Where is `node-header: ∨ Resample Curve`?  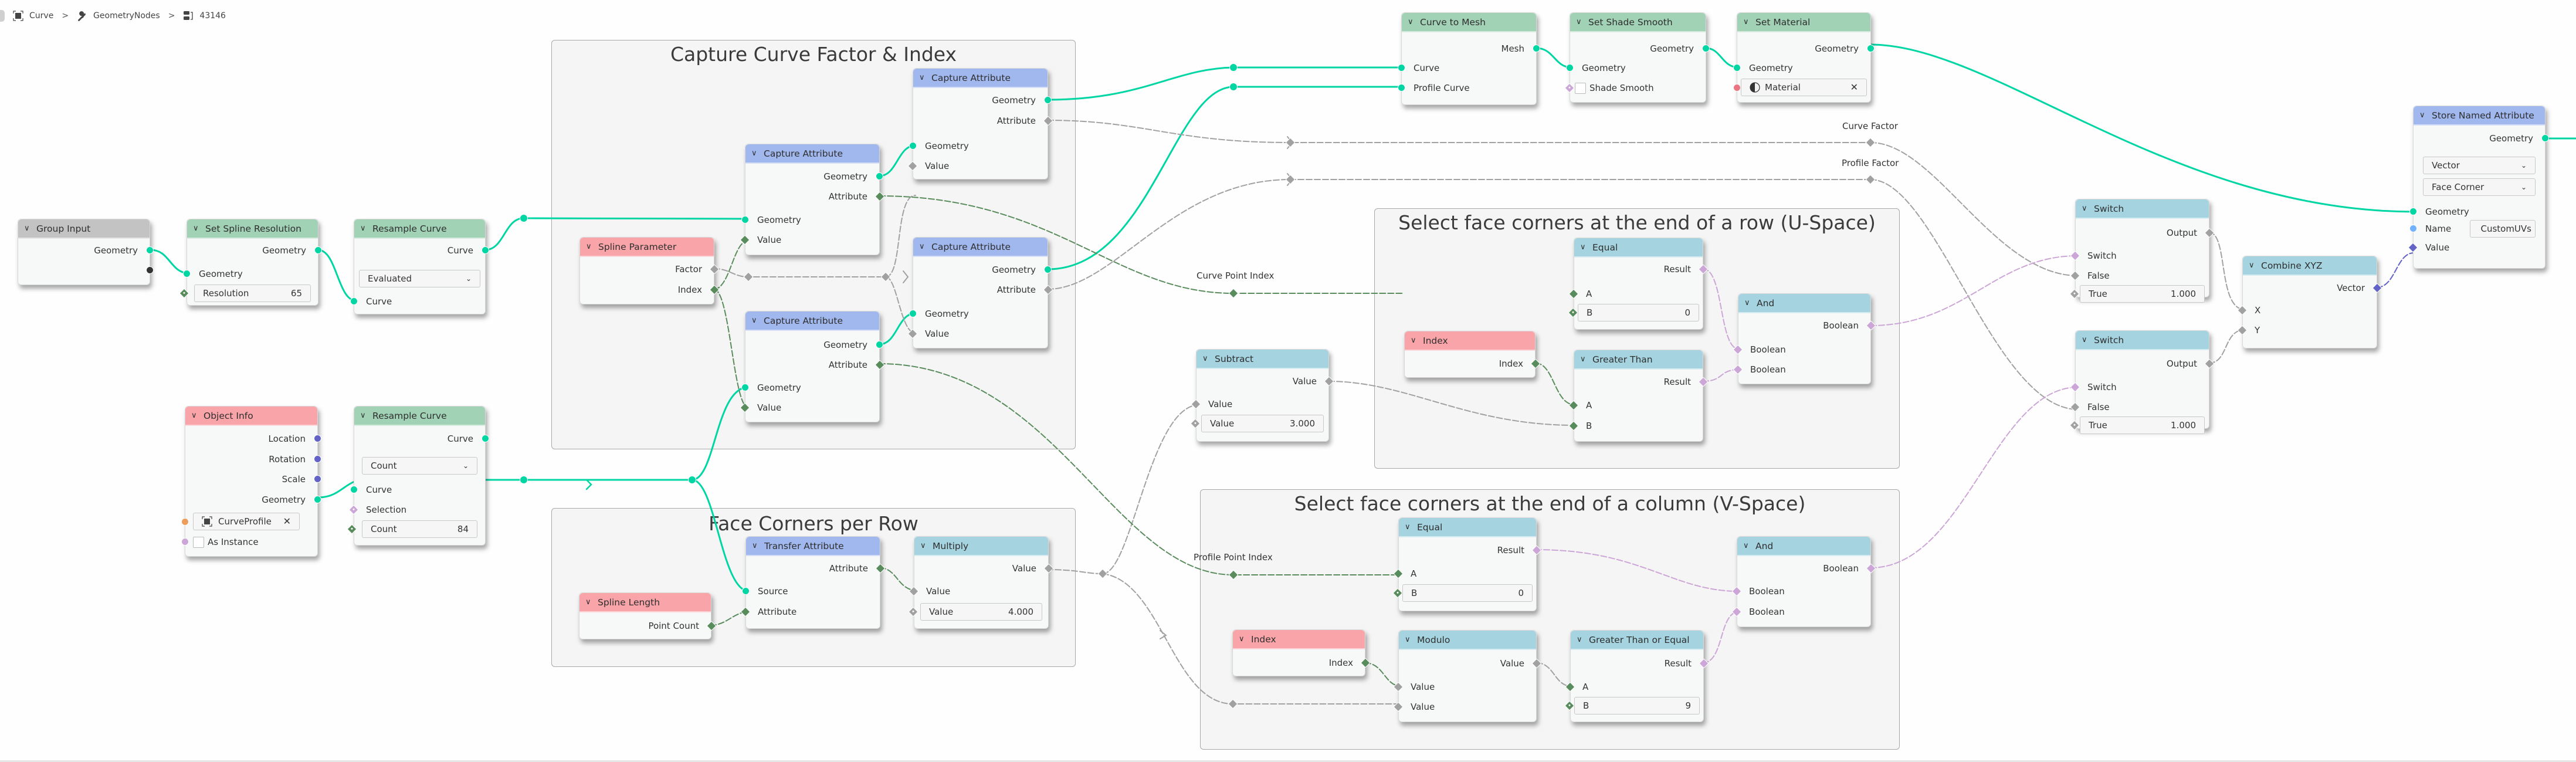 node-header: ∨ Resample Curve is located at coordinates (419, 229).